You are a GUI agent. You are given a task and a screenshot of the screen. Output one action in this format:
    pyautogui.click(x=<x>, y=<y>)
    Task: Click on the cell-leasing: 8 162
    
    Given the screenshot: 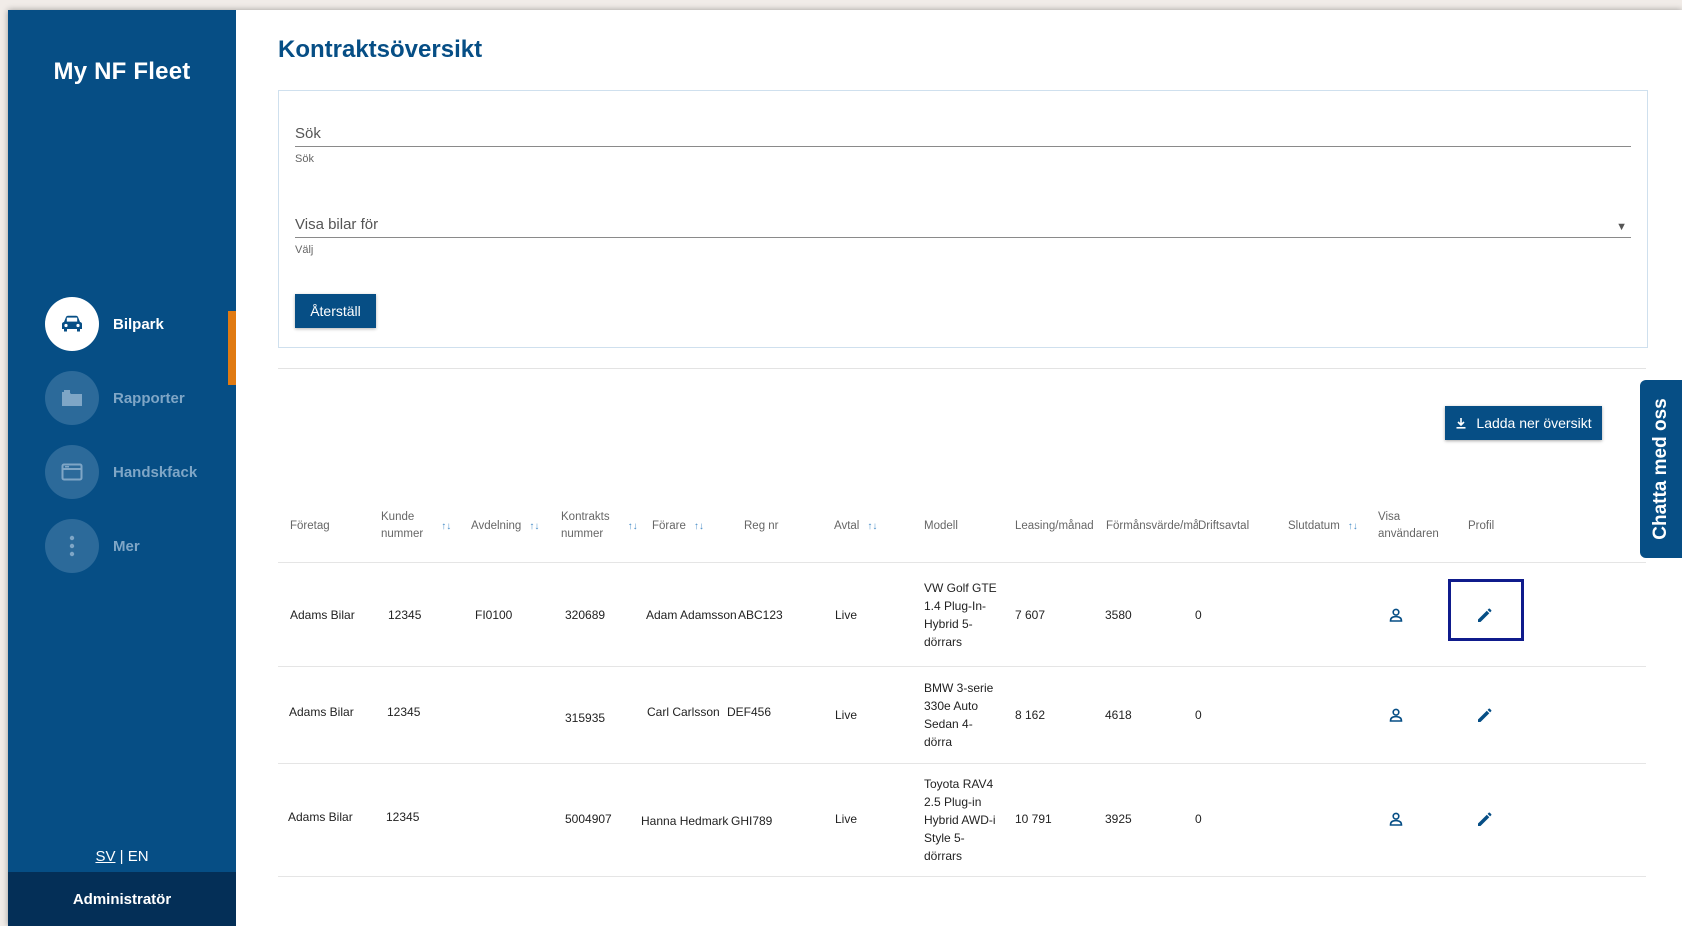 What is the action you would take?
    pyautogui.click(x=1030, y=715)
    